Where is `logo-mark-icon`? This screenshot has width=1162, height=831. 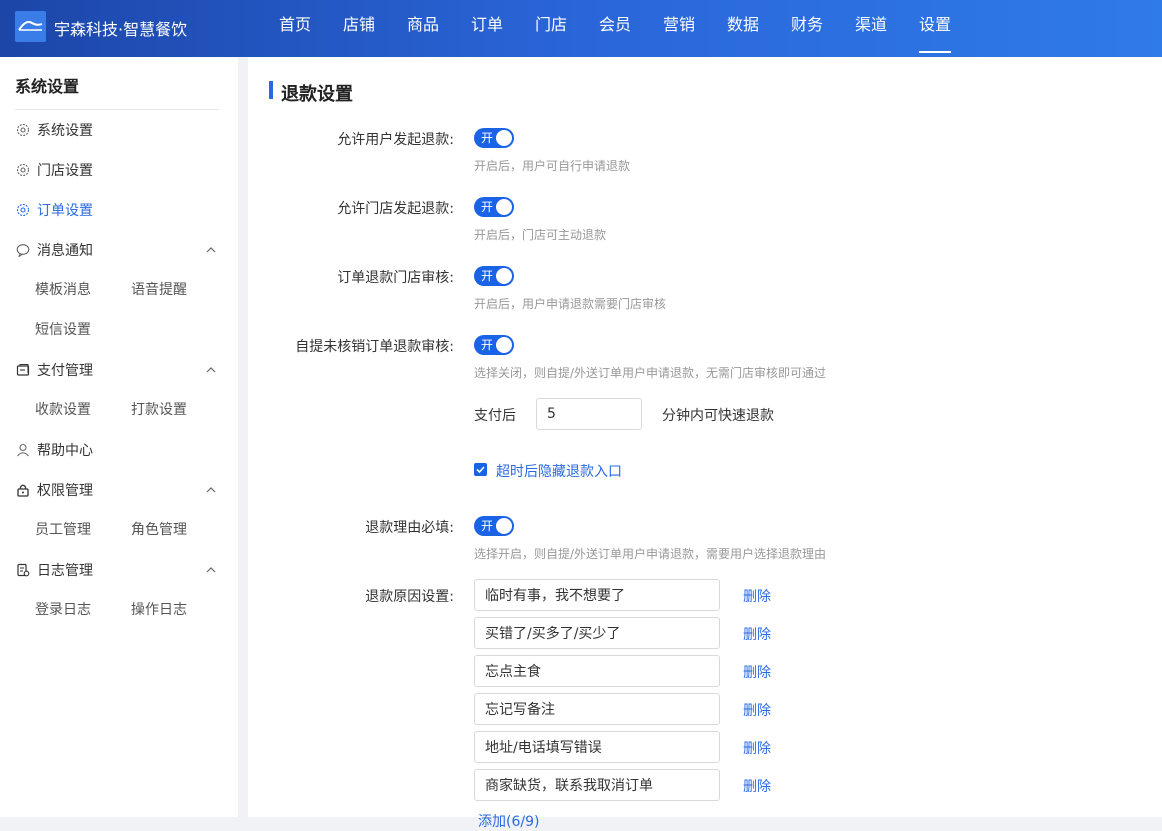 logo-mark-icon is located at coordinates (30, 25).